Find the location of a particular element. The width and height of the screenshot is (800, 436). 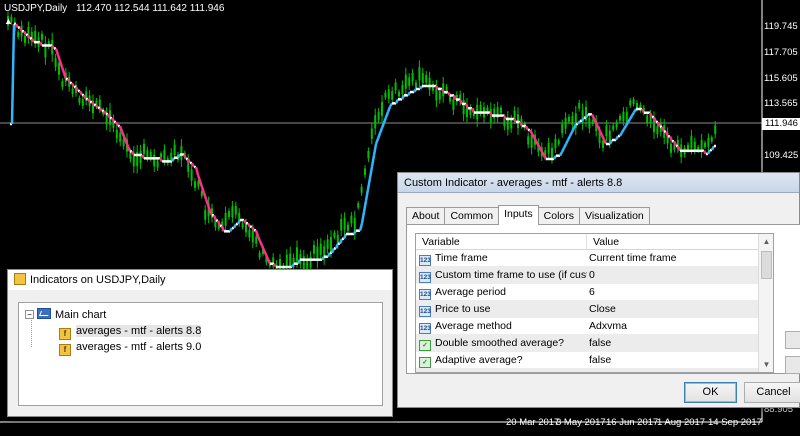

input-row: 123 Average period 6 is located at coordinates (594, 292).